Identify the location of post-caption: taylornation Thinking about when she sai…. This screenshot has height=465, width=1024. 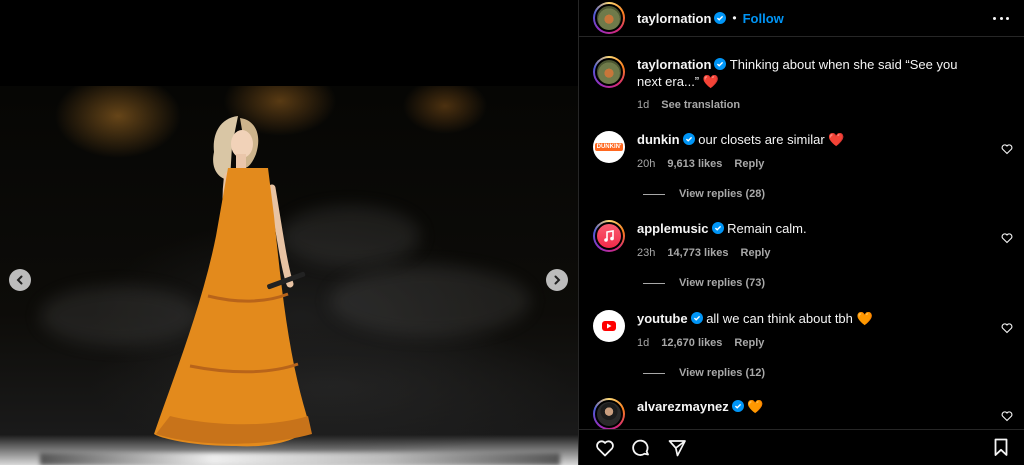
(798, 85).